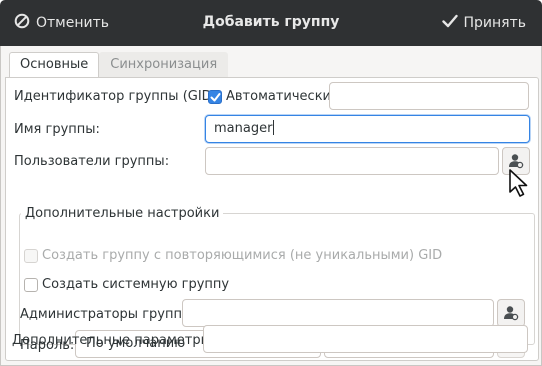 The width and height of the screenshot is (542, 366). I want to click on select-admins-button, so click(511, 313).